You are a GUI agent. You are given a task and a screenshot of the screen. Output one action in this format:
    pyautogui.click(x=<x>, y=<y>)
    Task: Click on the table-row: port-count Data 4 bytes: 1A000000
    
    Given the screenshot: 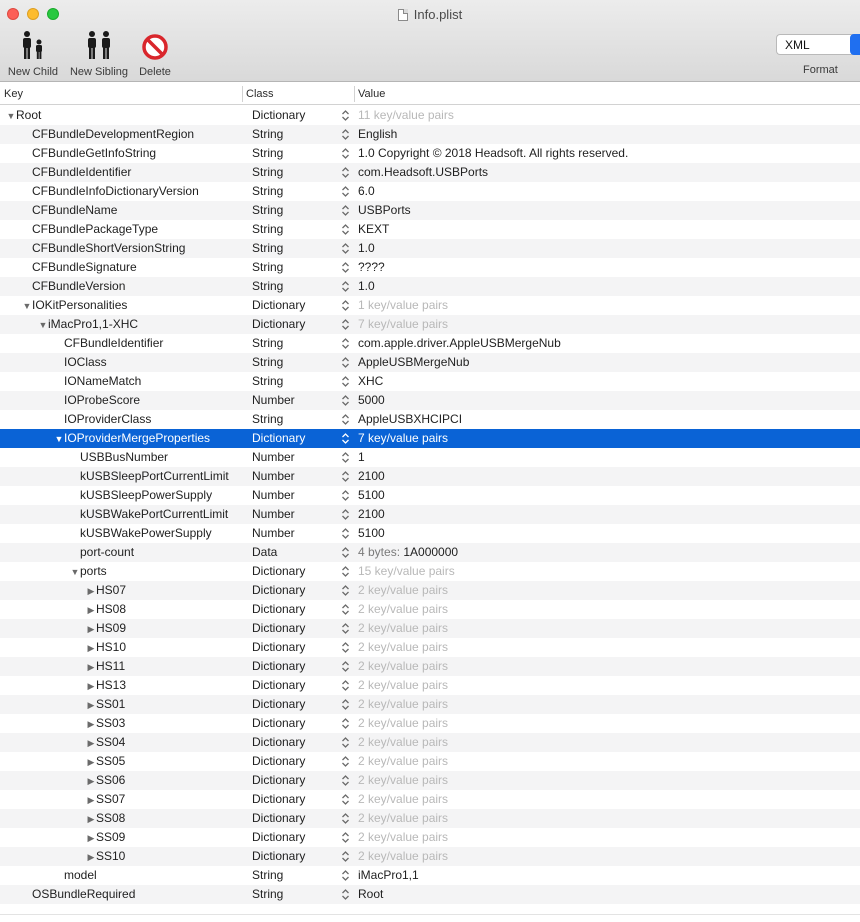 What is the action you would take?
    pyautogui.click(x=430, y=552)
    